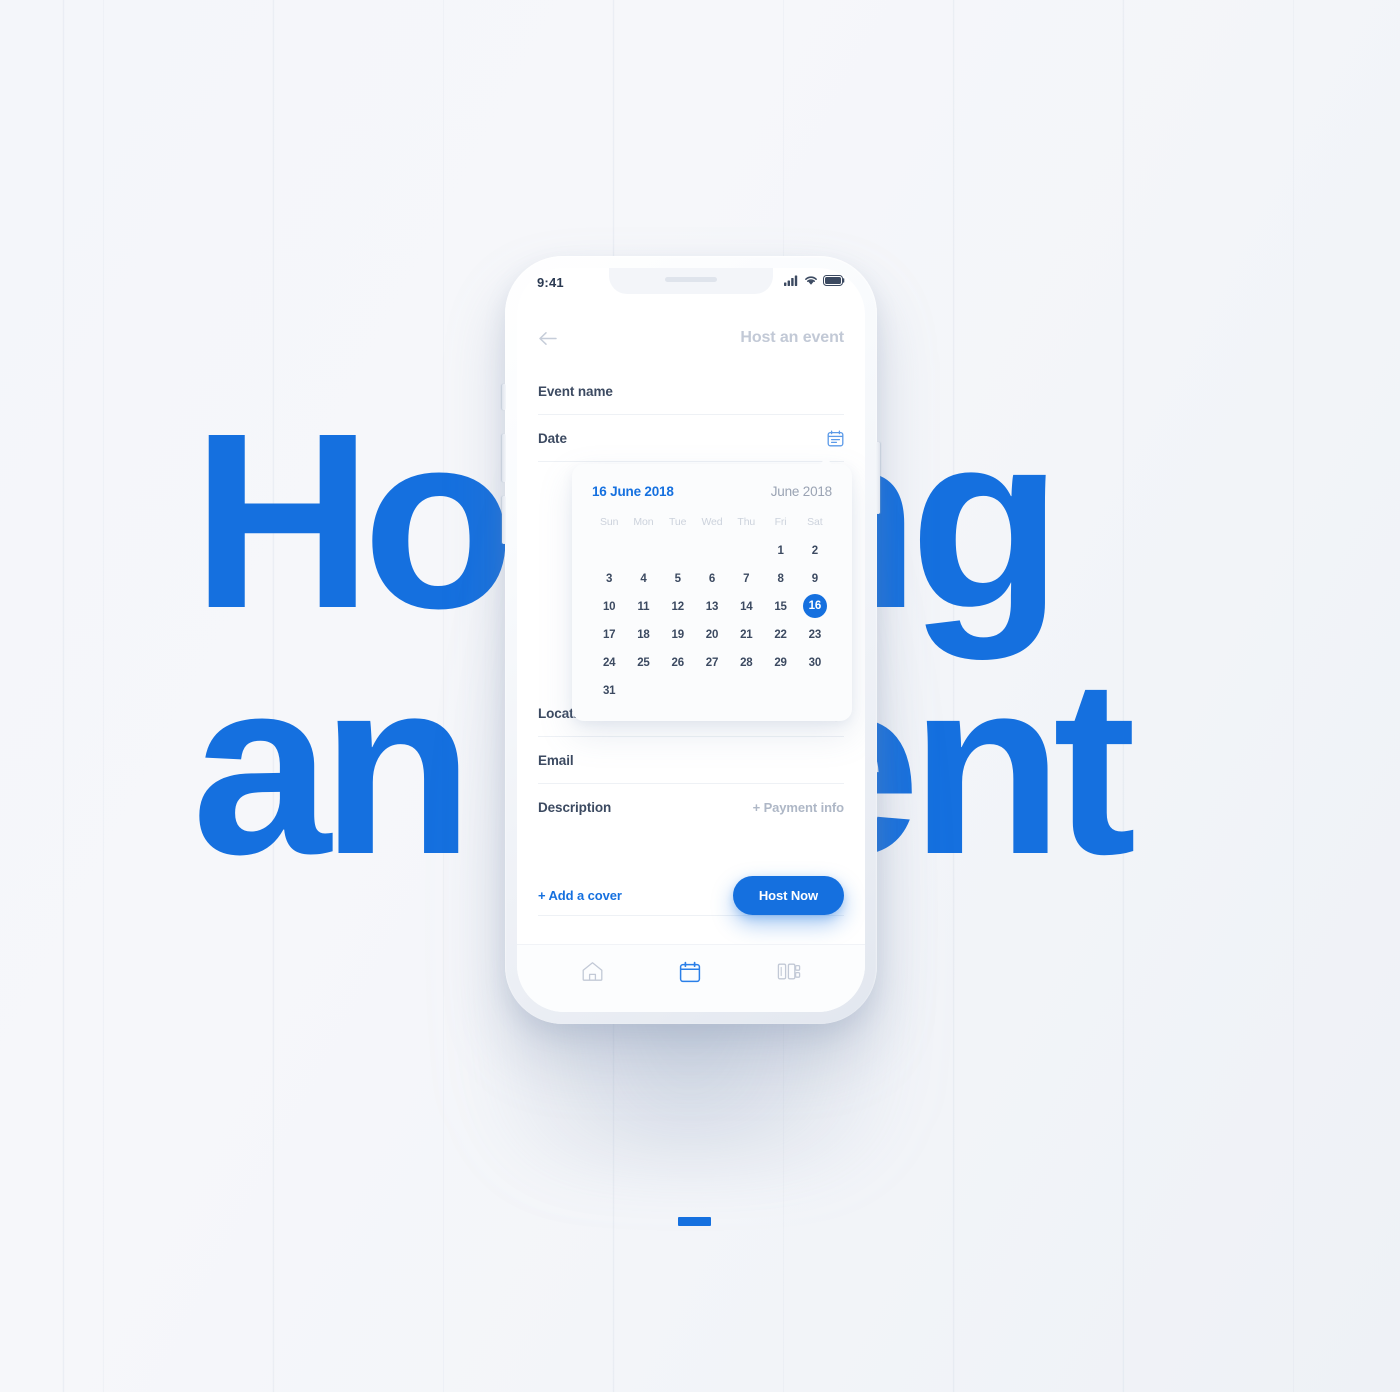 This screenshot has height=1392, width=1400. What do you see at coordinates (712, 634) in the screenshot?
I see `calendar-day: 20` at bounding box center [712, 634].